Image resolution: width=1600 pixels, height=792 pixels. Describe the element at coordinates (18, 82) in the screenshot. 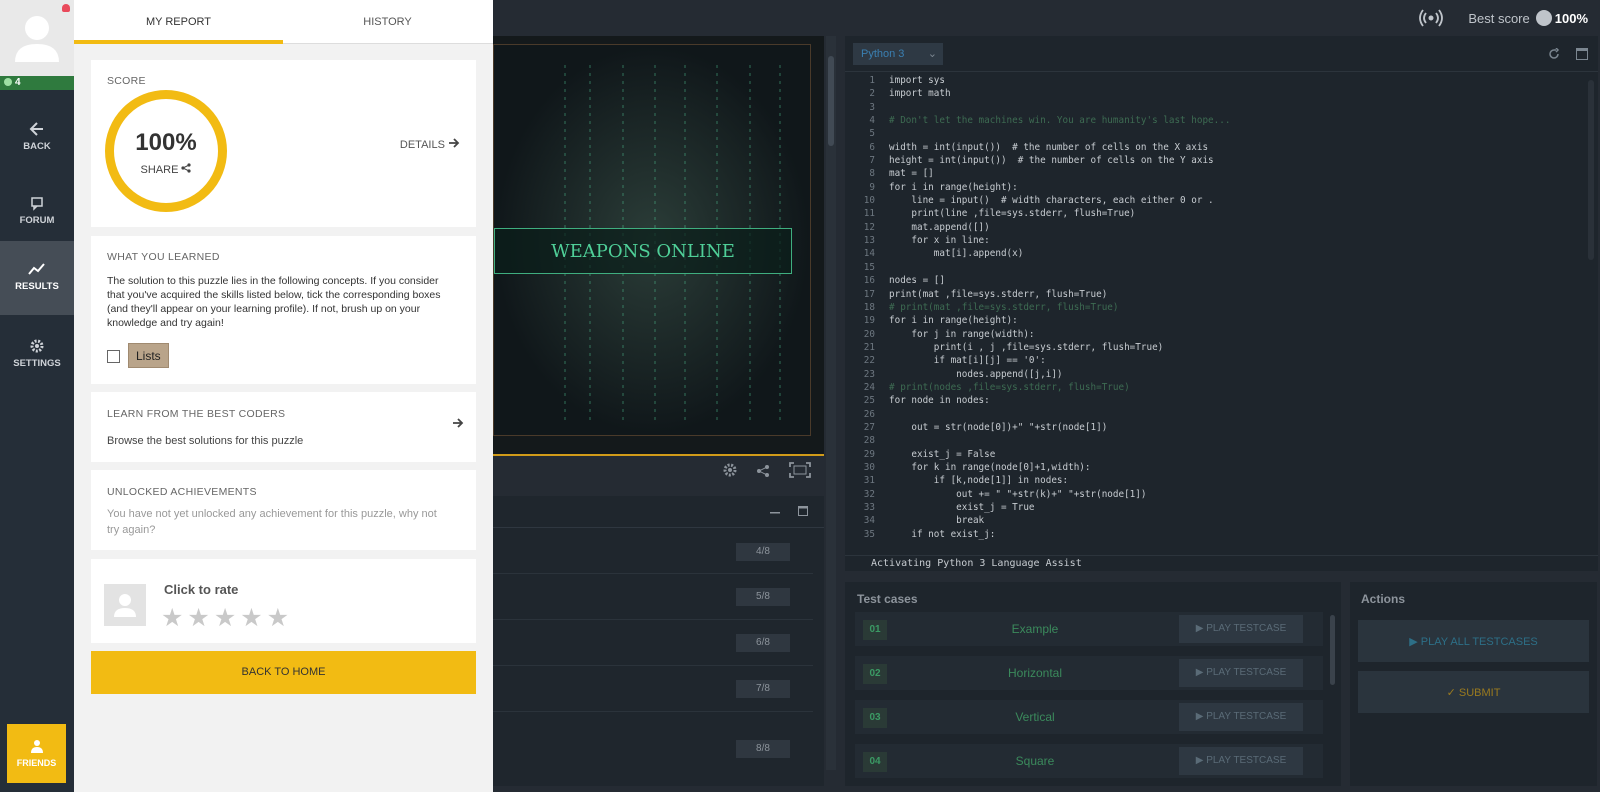

I see `level-value: 4` at that location.